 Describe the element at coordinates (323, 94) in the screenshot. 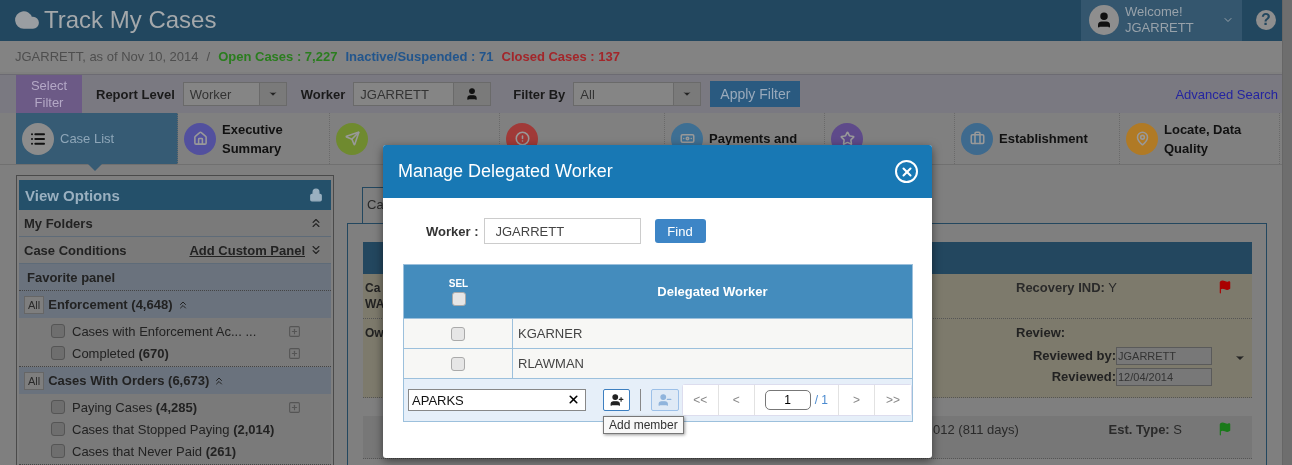

I see `worker-label: Worker` at that location.